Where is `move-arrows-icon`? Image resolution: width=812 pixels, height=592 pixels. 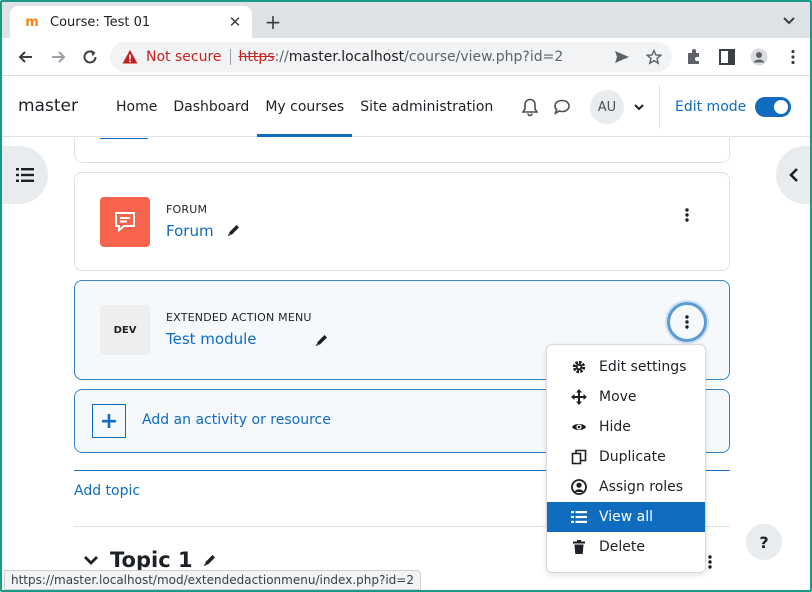
move-arrows-icon is located at coordinates (579, 397).